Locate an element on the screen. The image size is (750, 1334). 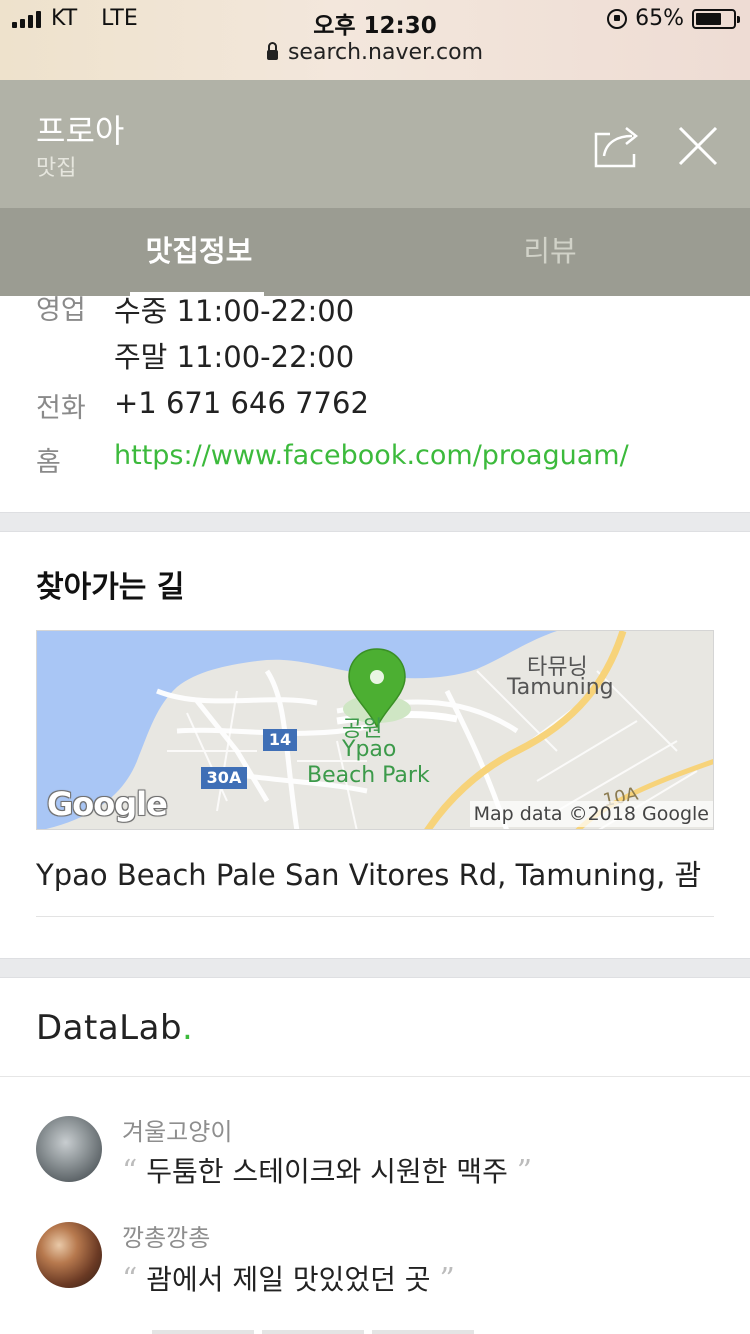
phone-label: 전화 is located at coordinates (61, 408).